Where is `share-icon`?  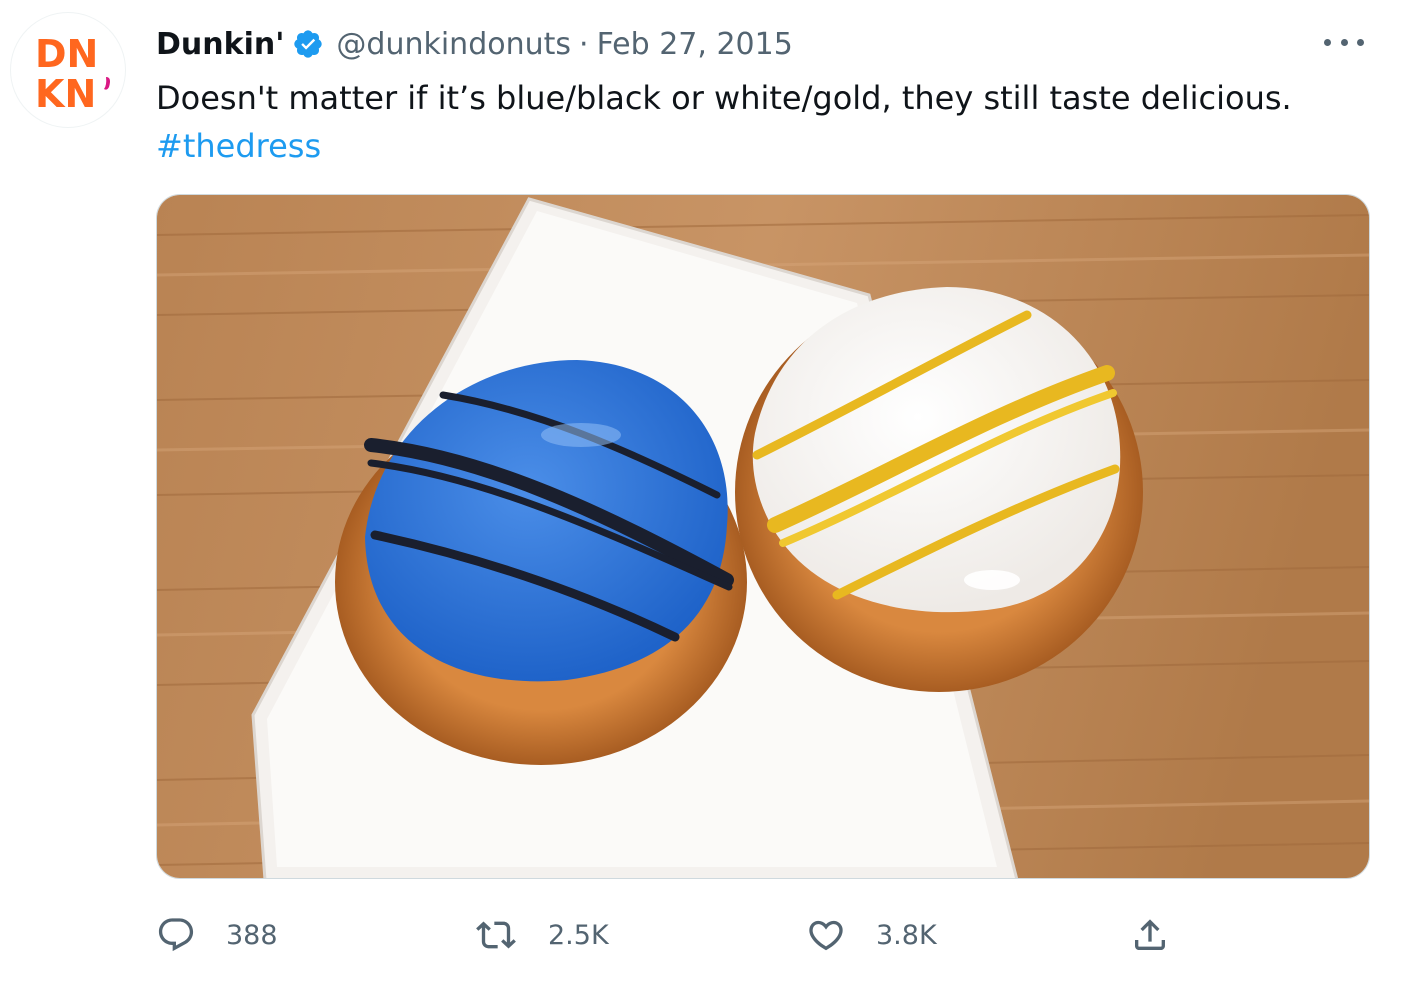 share-icon is located at coordinates (1150, 935).